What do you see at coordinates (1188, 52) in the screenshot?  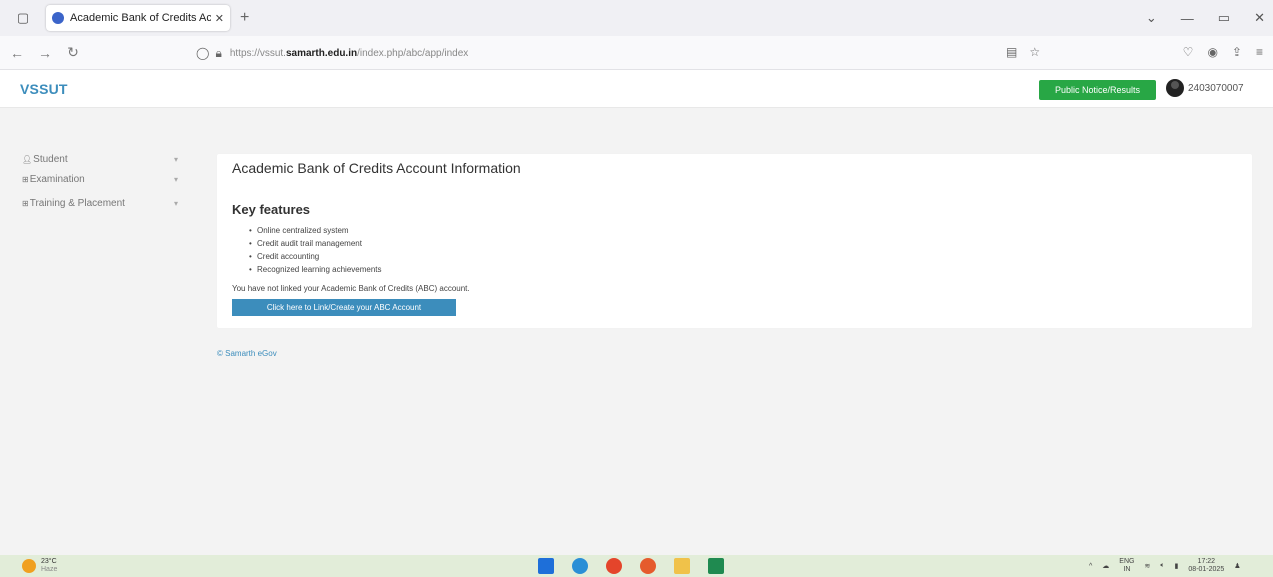 I see `pocket-icon: ♡` at bounding box center [1188, 52].